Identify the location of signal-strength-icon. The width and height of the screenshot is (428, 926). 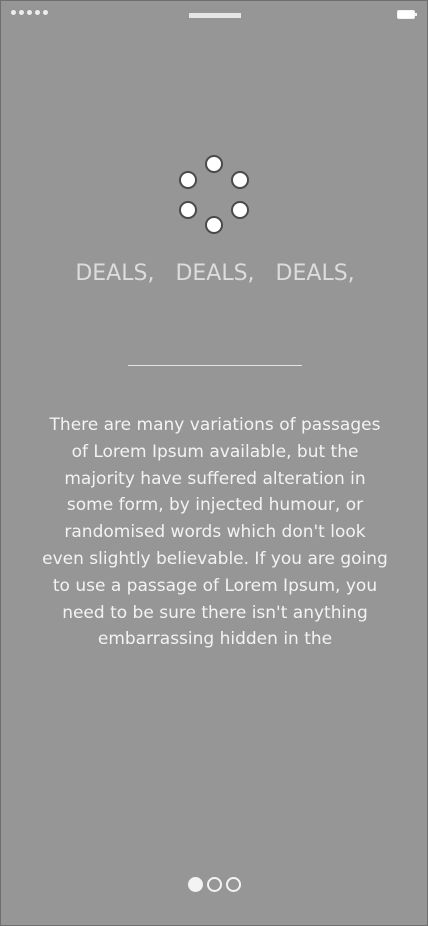
(29, 12).